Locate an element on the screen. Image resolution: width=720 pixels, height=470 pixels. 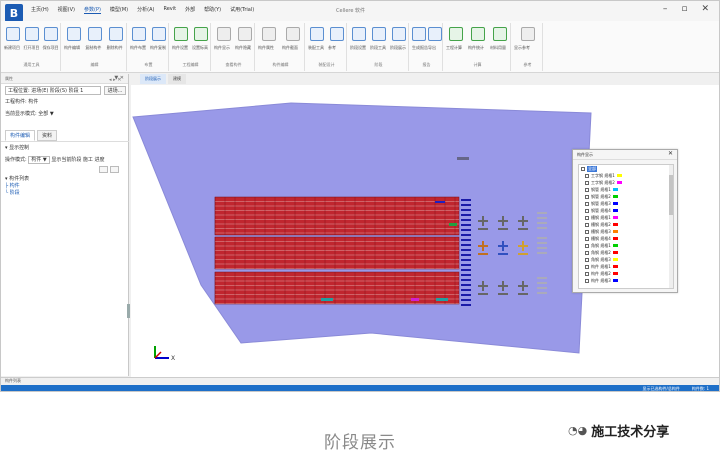
tab-stage-display: 阶段展示 is located at coordinates (153, 79).